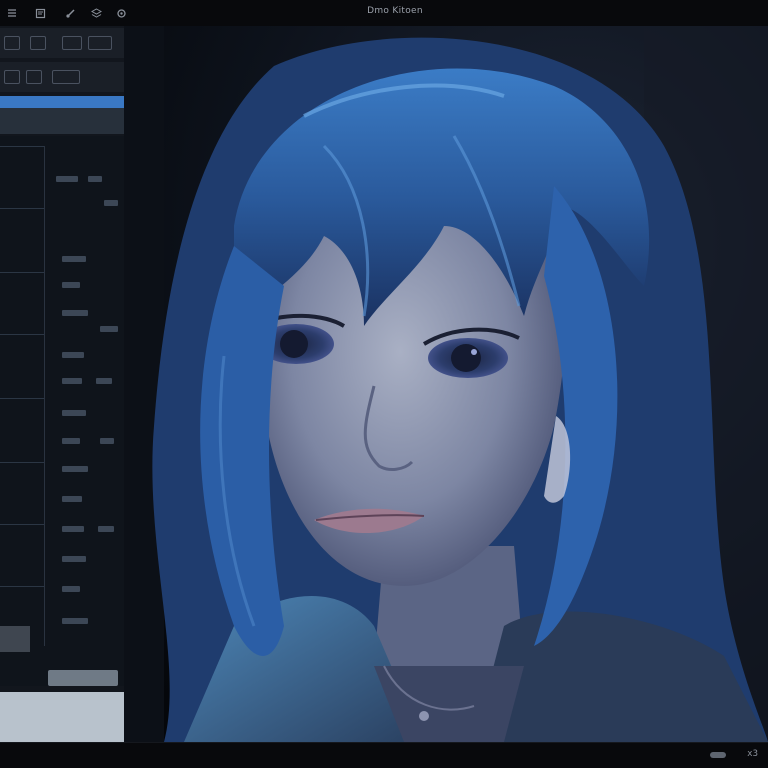 Image resolution: width=768 pixels, height=768 pixels. Describe the element at coordinates (384, 755) in the screenshot. I see `status-bar: x3` at that location.